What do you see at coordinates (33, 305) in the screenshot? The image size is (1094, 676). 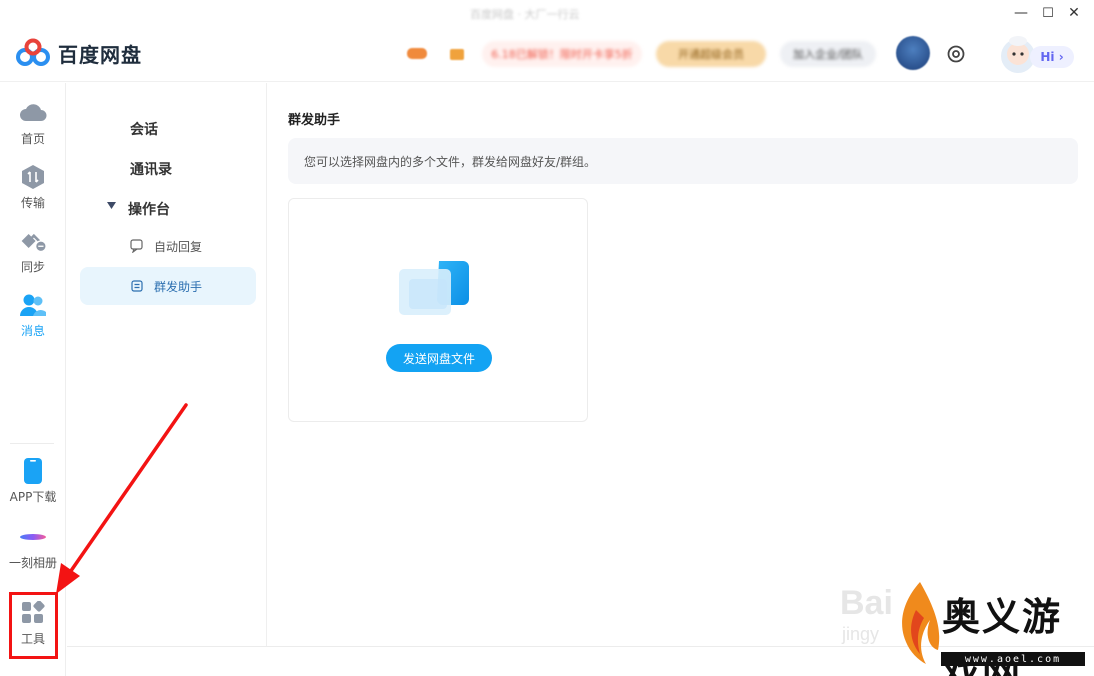 I see `people-icon` at bounding box center [33, 305].